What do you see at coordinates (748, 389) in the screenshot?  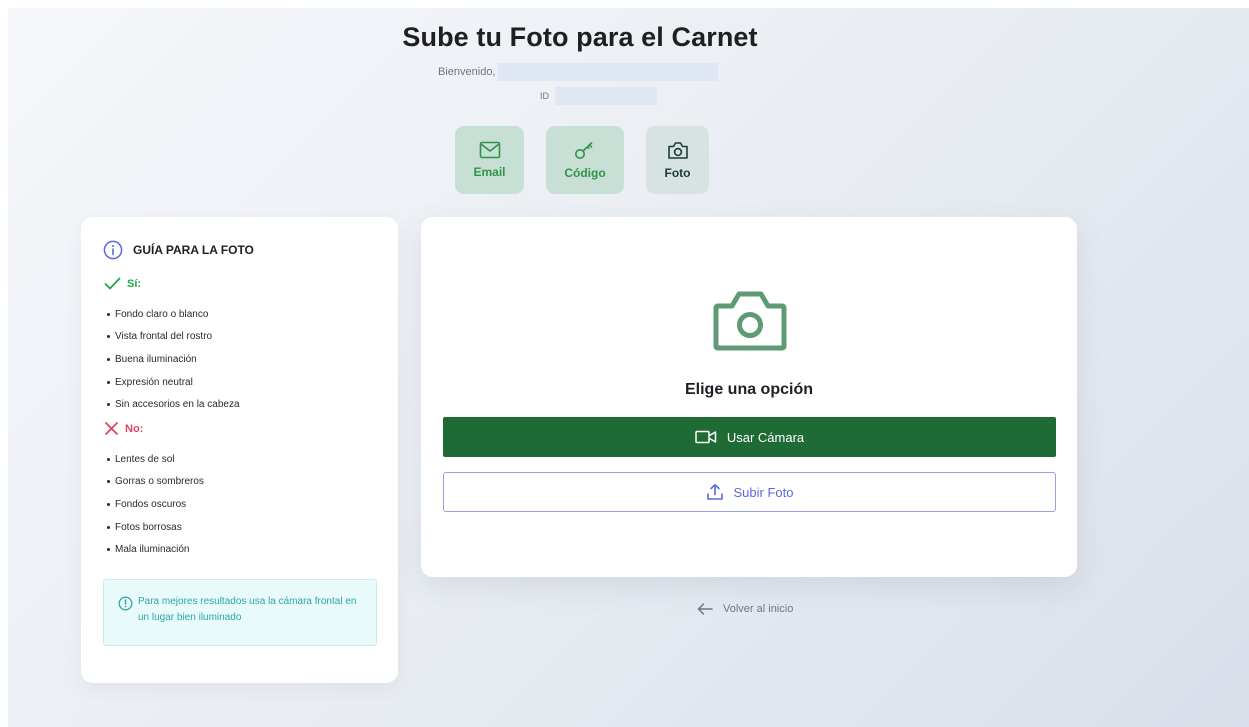 I see `choose-option-title: Elige una opción` at bounding box center [748, 389].